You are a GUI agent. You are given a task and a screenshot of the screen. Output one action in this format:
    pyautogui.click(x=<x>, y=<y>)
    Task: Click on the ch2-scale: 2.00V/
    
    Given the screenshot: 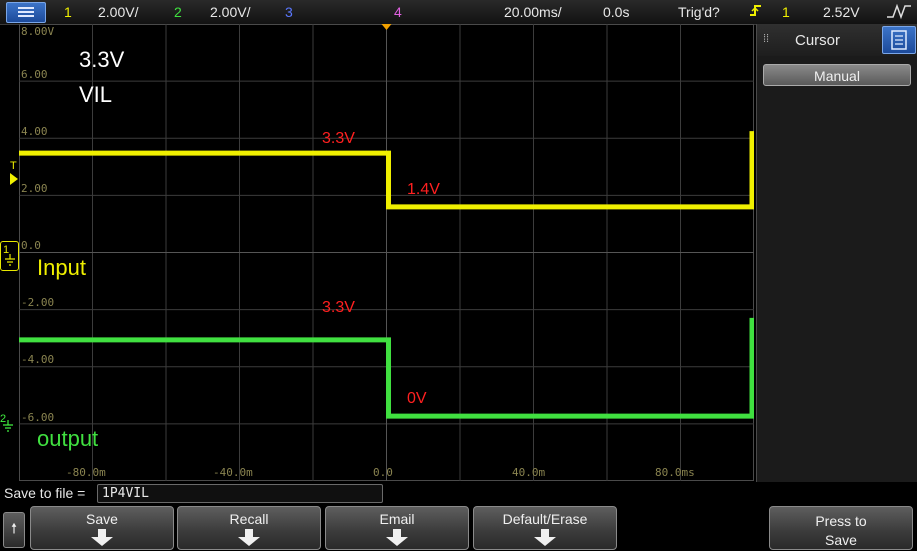 What is the action you would take?
    pyautogui.click(x=230, y=12)
    